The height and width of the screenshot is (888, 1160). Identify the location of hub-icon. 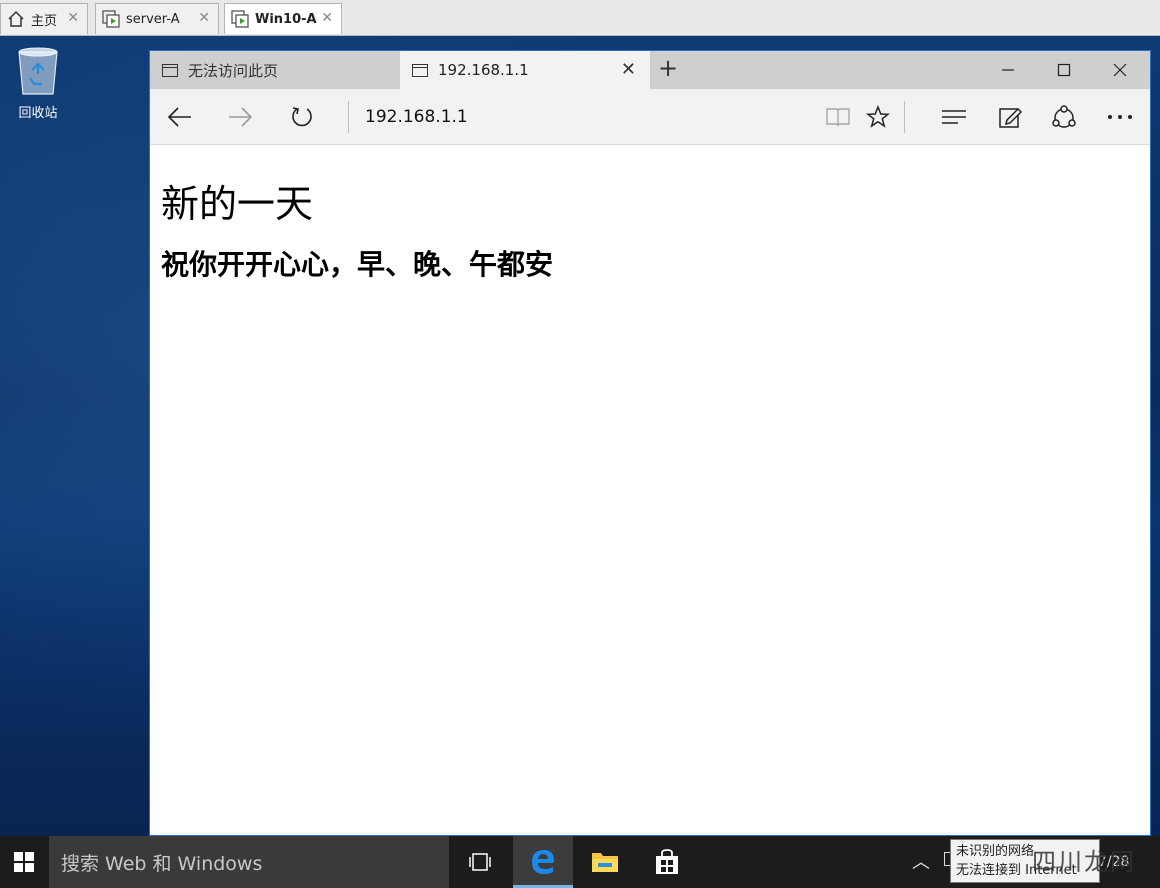
(954, 117).